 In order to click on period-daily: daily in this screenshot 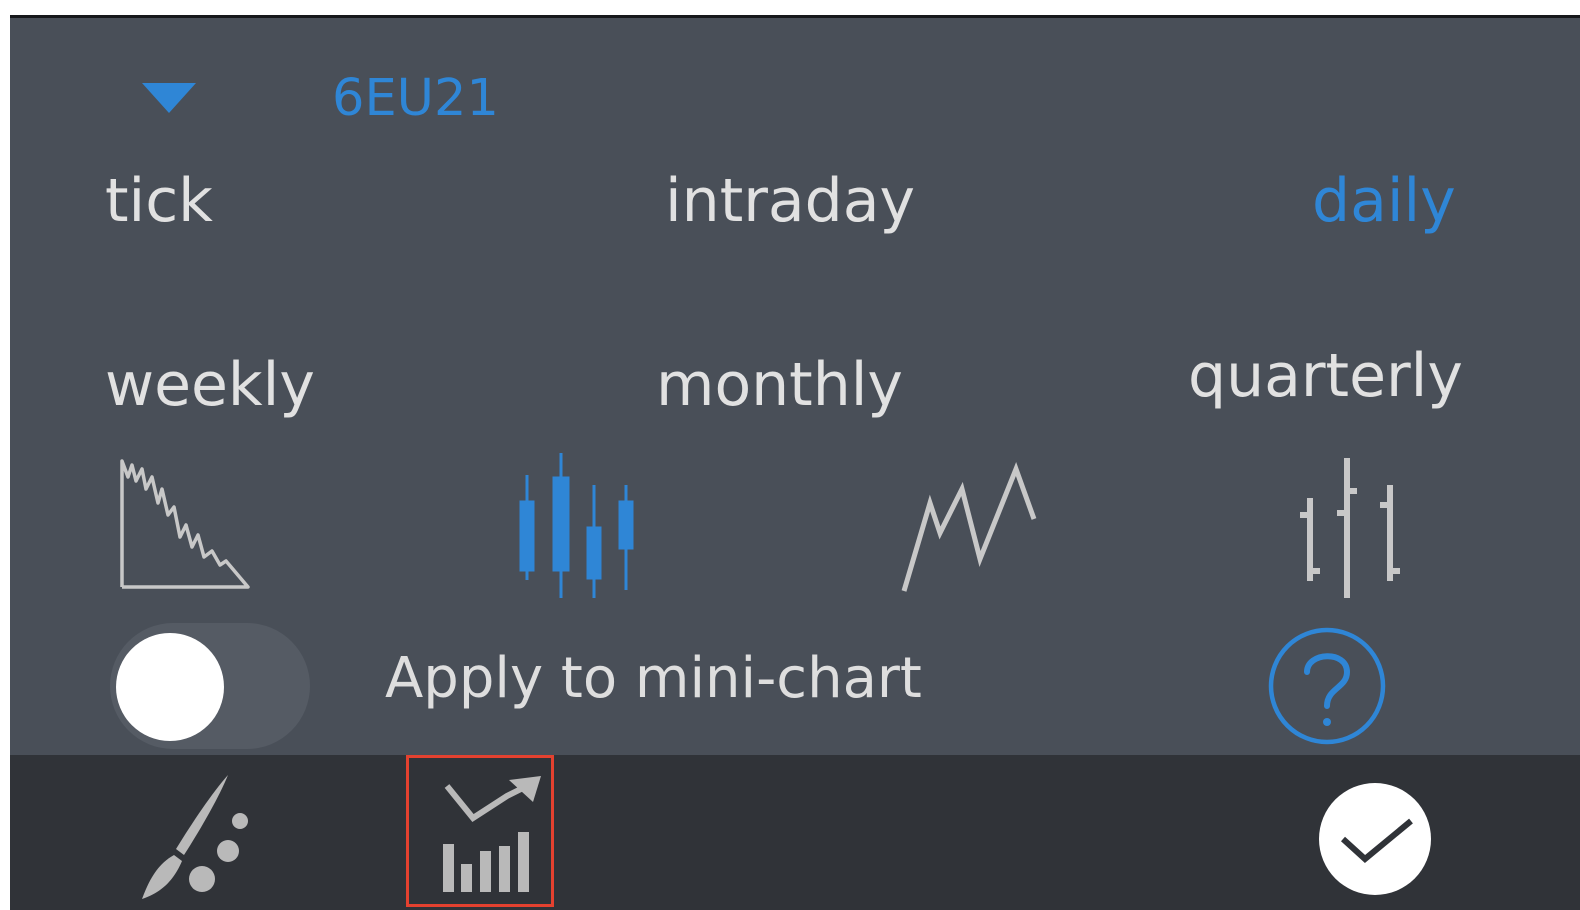, I will do `click(1384, 201)`.